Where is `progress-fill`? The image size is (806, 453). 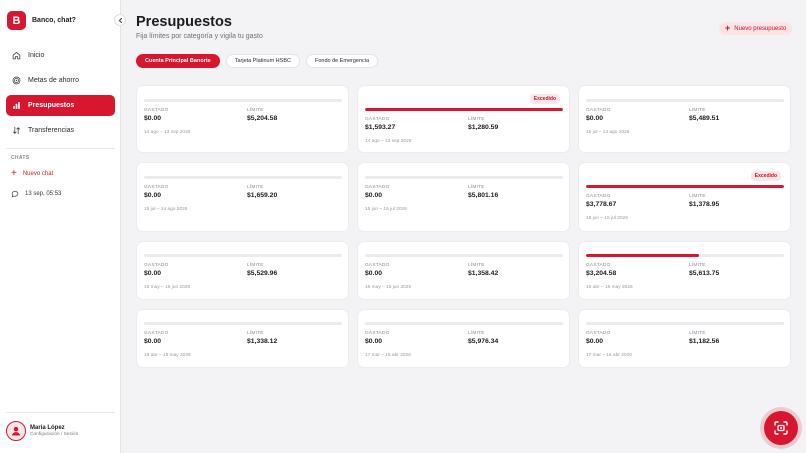 progress-fill is located at coordinates (464, 109).